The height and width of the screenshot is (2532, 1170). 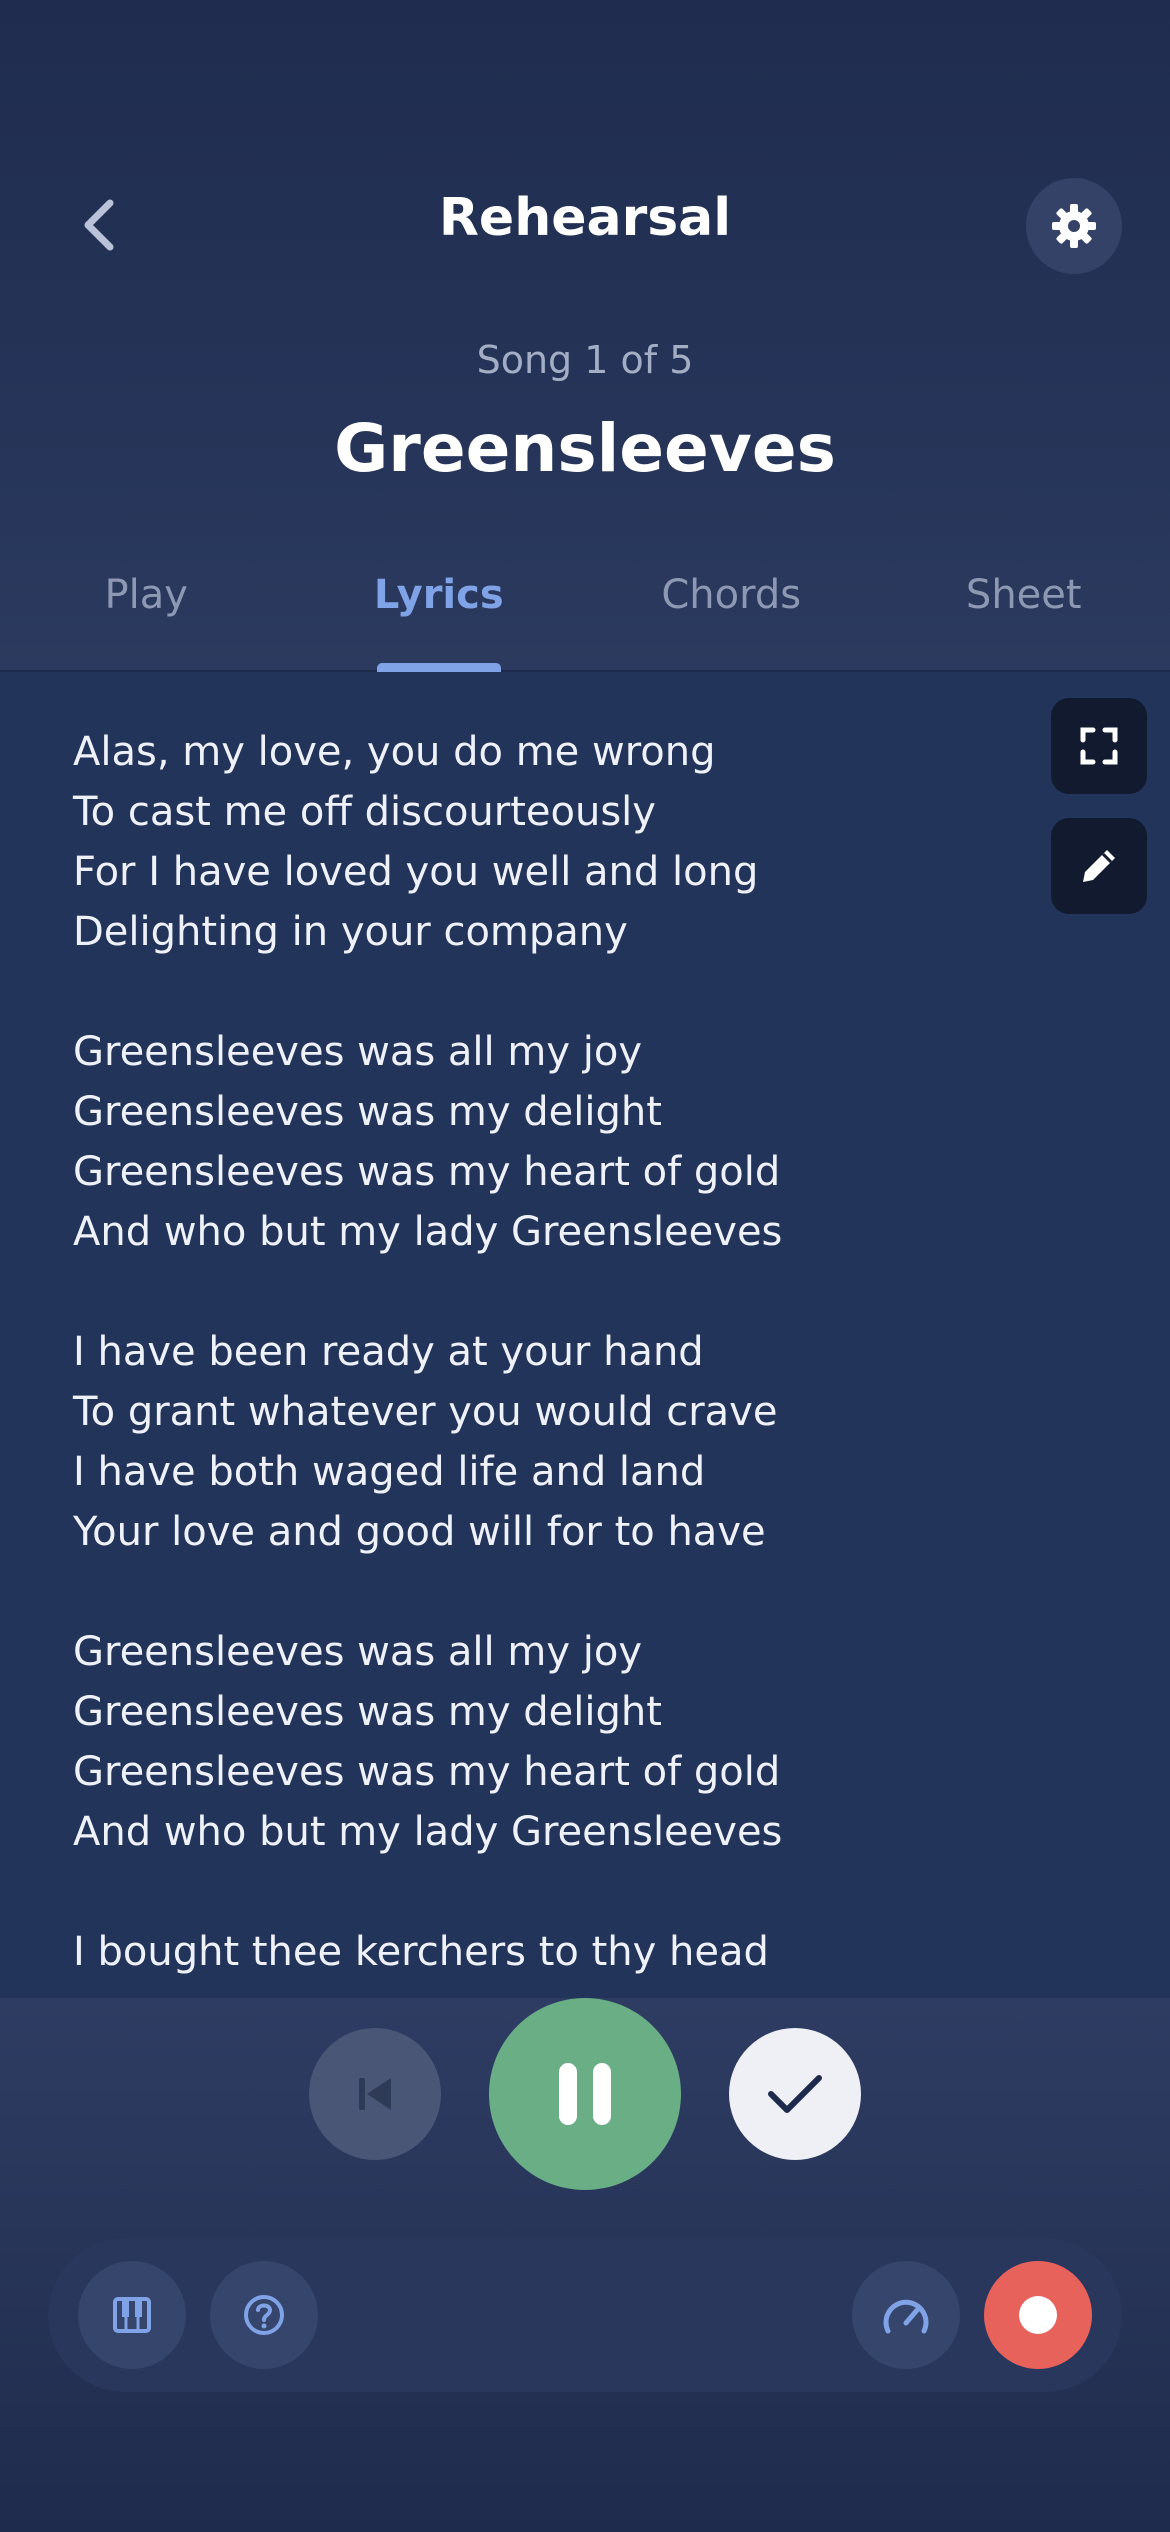 I want to click on speedometer-icon, so click(x=906, y=2316).